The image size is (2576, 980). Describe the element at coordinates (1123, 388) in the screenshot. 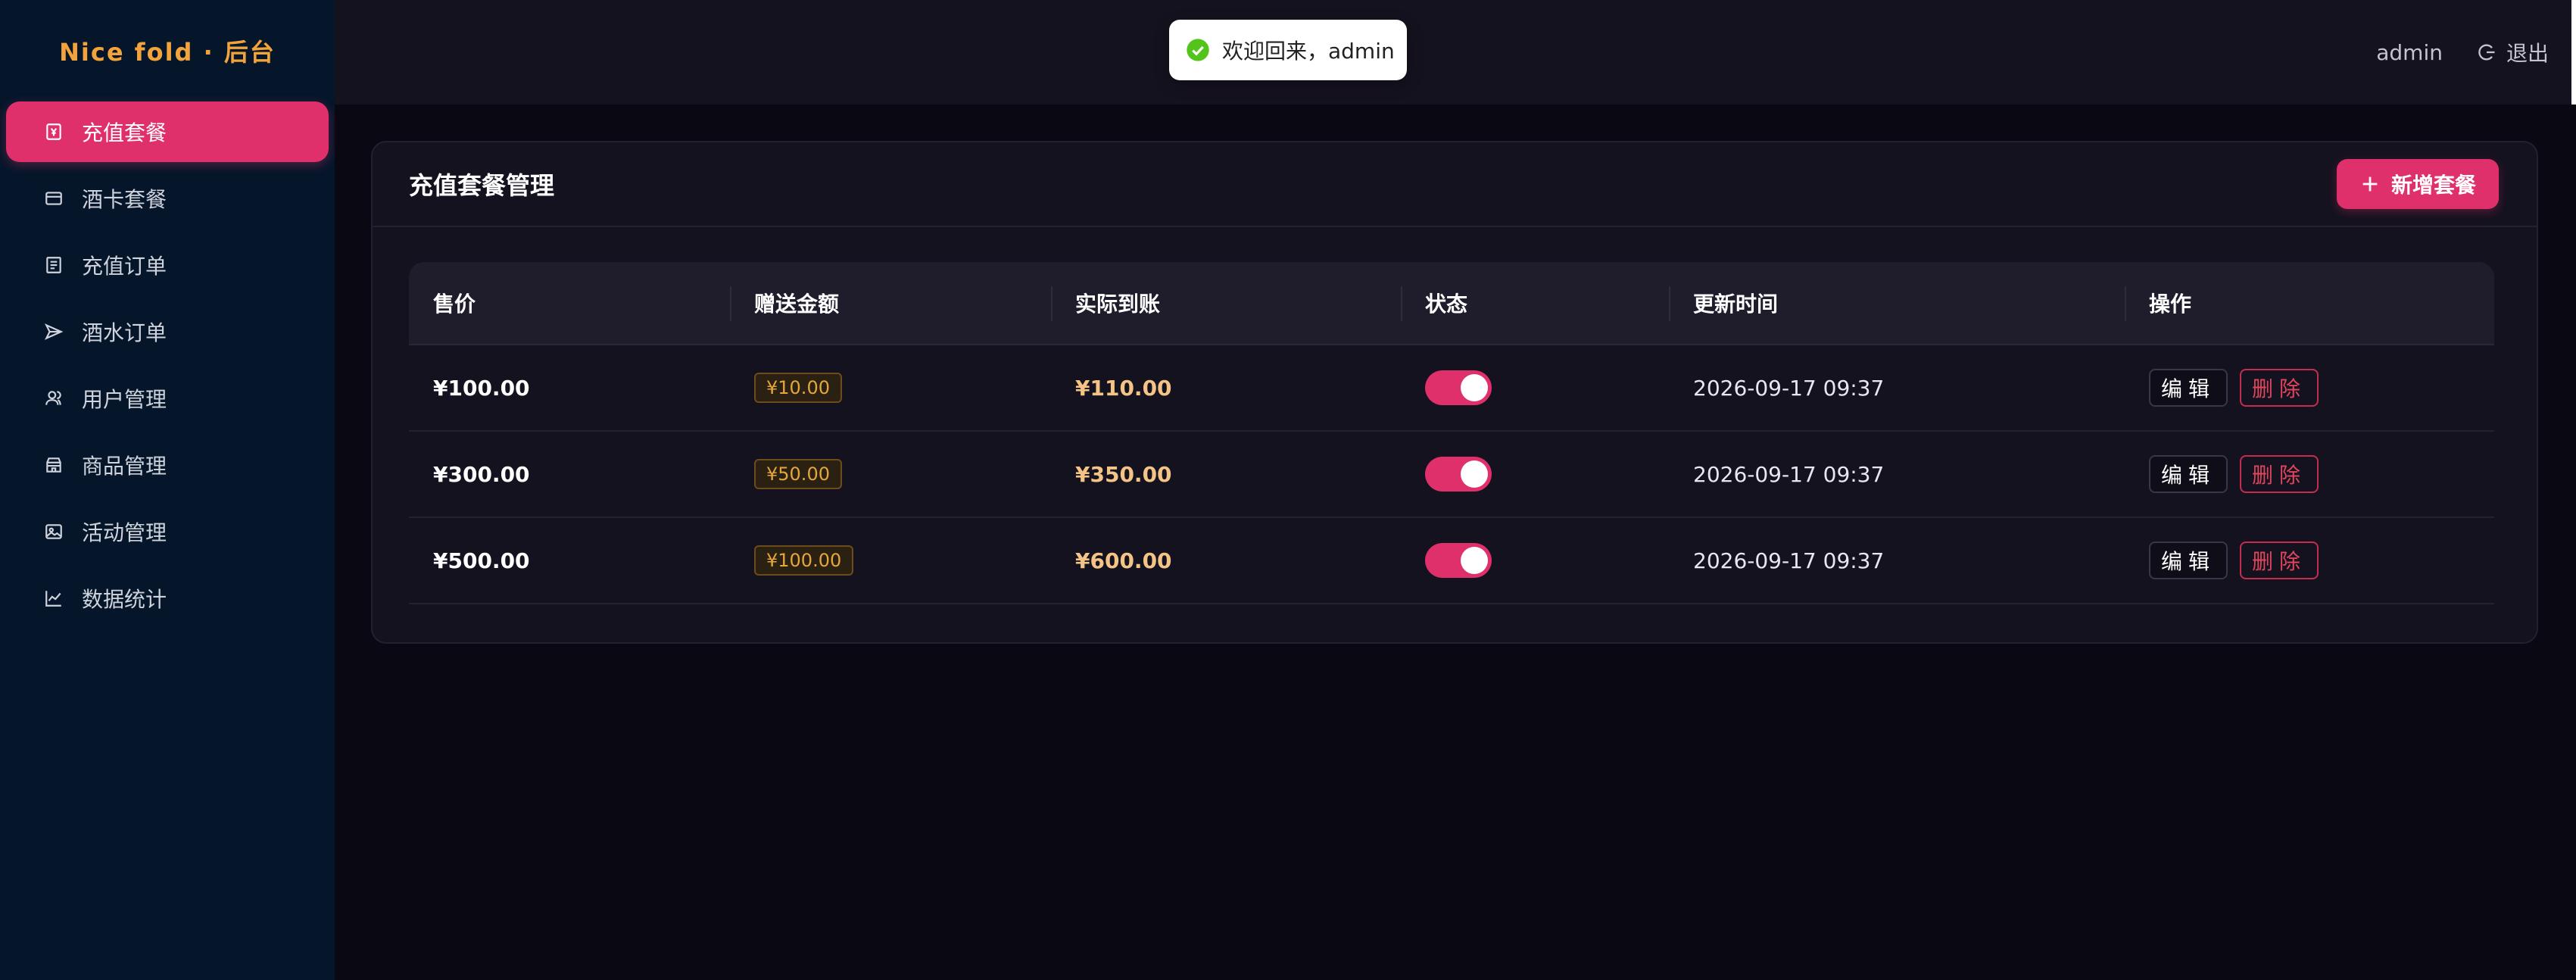

I see `actual-cell: ¥110.00` at that location.